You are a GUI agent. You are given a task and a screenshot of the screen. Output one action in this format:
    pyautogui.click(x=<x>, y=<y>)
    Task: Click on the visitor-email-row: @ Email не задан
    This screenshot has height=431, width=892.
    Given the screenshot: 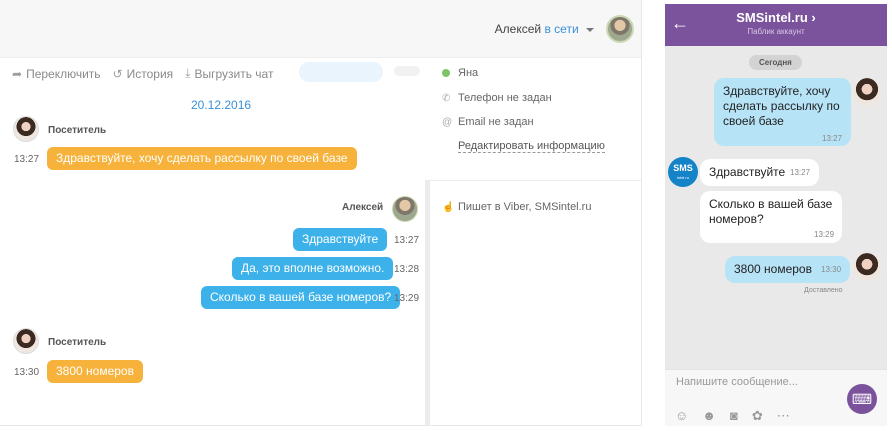 What is the action you would take?
    pyautogui.click(x=488, y=122)
    